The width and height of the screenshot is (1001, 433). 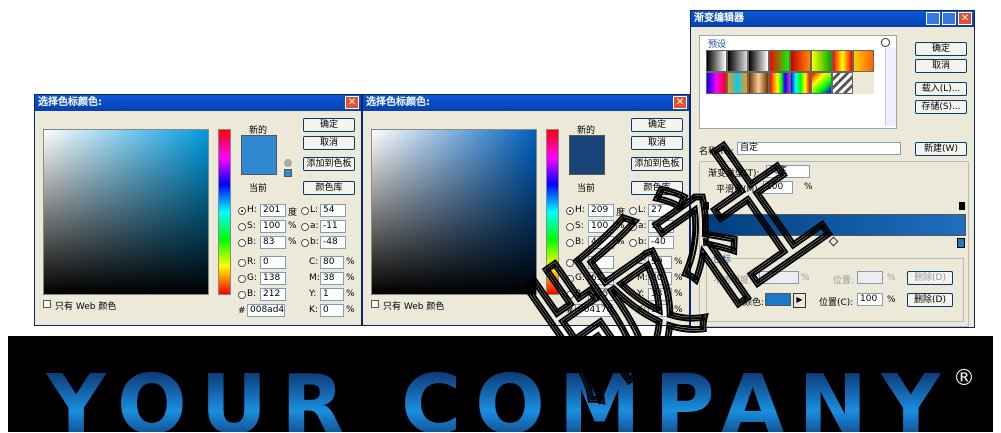 What do you see at coordinates (717, 45) in the screenshot?
I see `presets-label: 预设` at bounding box center [717, 45].